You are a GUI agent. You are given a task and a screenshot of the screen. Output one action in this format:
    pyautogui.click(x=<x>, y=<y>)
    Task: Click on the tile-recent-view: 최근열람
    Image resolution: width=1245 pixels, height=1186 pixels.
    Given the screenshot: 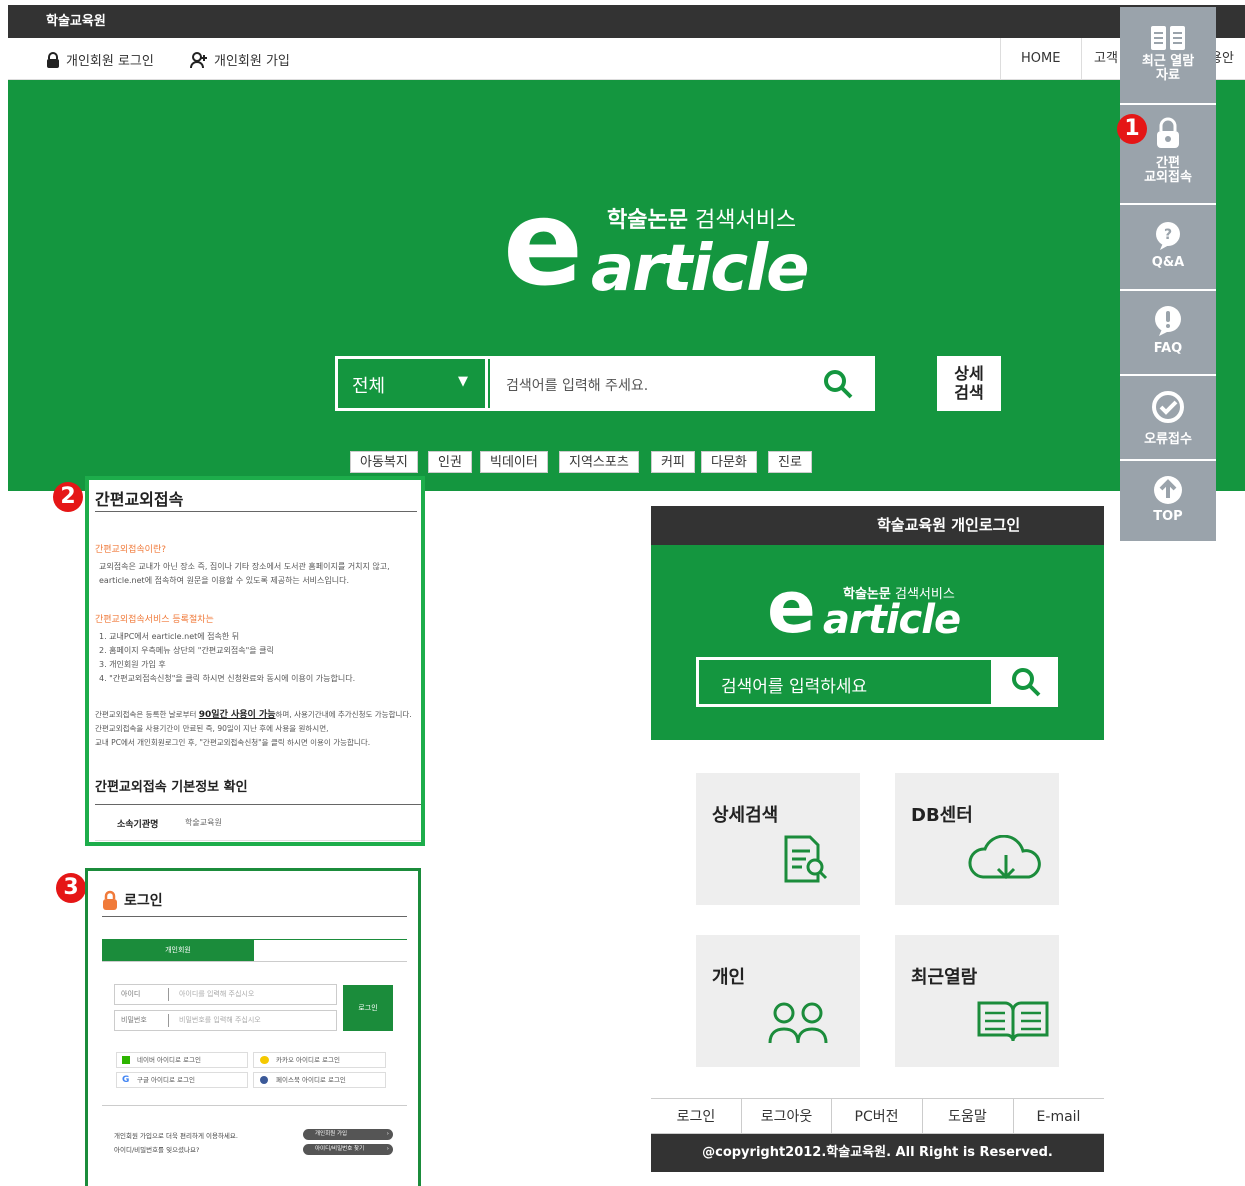 What is the action you would take?
    pyautogui.click(x=977, y=1001)
    